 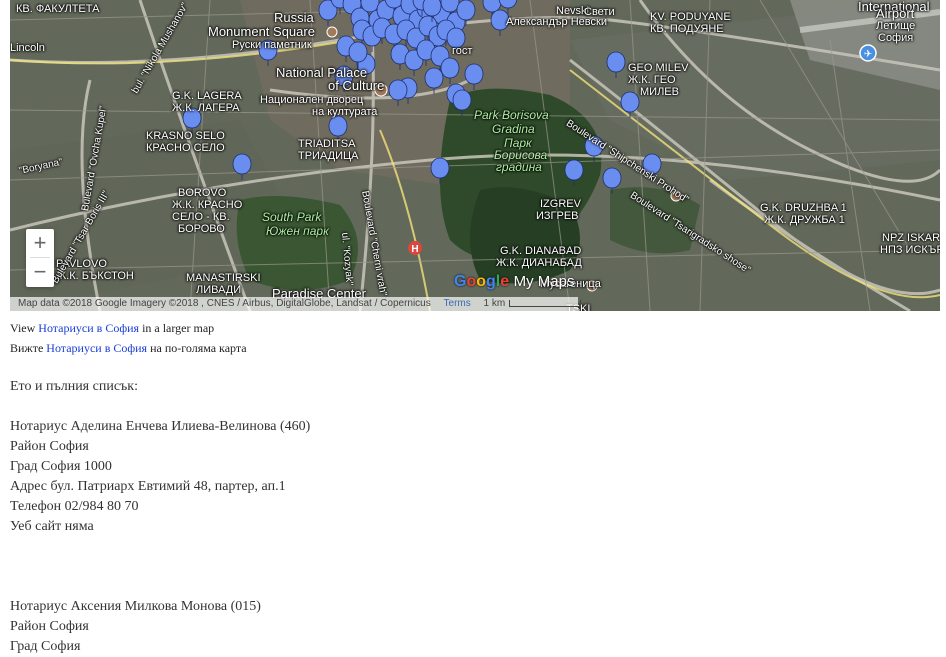 What do you see at coordinates (40, 272) in the screenshot?
I see `zoom-out-button: −` at bounding box center [40, 272].